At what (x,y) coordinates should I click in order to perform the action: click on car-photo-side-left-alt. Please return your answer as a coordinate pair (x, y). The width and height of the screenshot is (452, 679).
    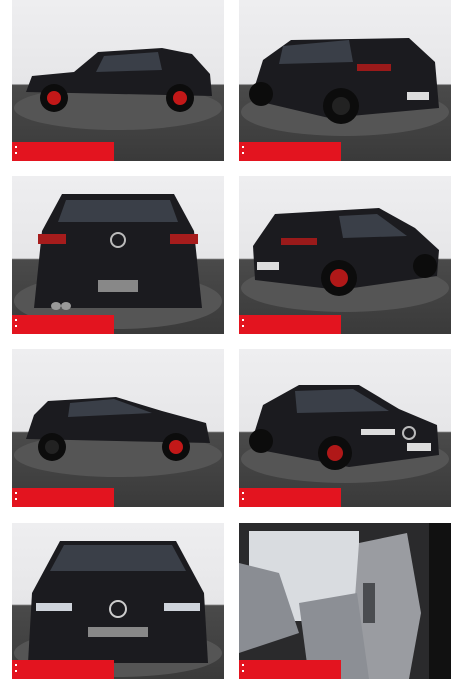
    Looking at the image, I should click on (118, 437).